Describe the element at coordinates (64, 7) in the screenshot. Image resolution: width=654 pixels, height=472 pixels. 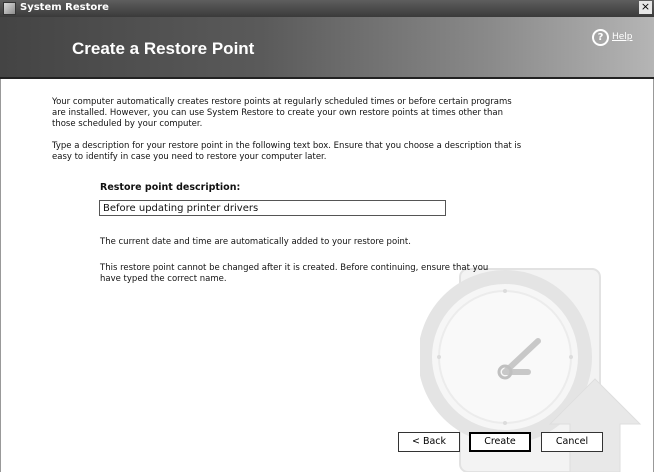
I see `window-title: System Restore` at that location.